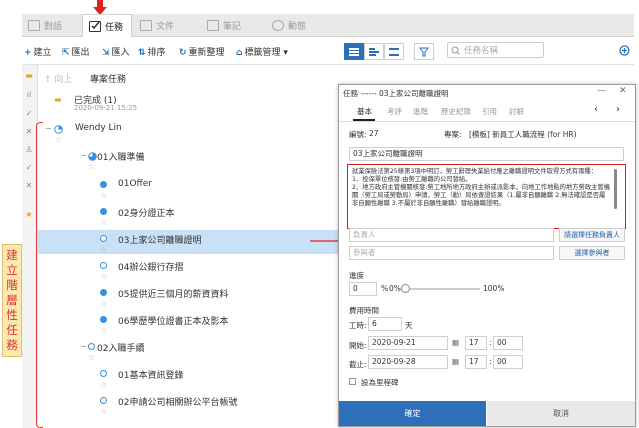  Describe the element at coordinates (508, 362) in the screenshot. I see `end-minute-input: 00` at that location.